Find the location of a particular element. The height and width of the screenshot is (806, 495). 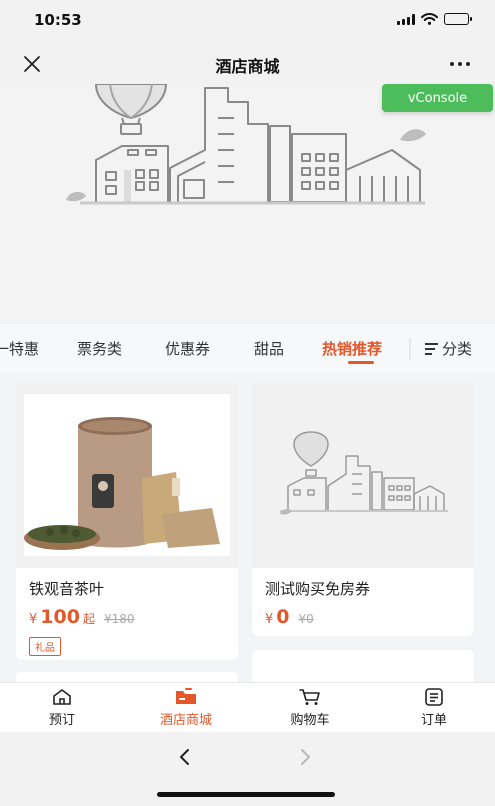

tab-hotel-store: 酒店商城 is located at coordinates (186, 708).